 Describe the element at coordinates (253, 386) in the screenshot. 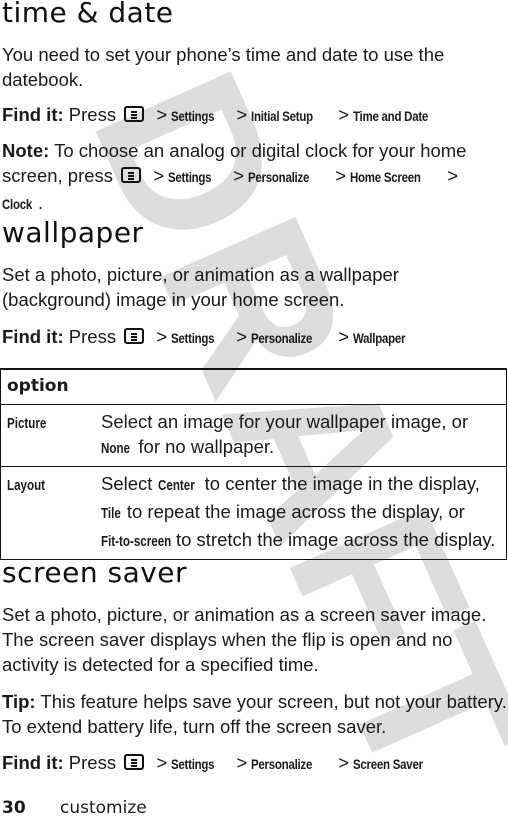

I see `table-header-option: option` at that location.